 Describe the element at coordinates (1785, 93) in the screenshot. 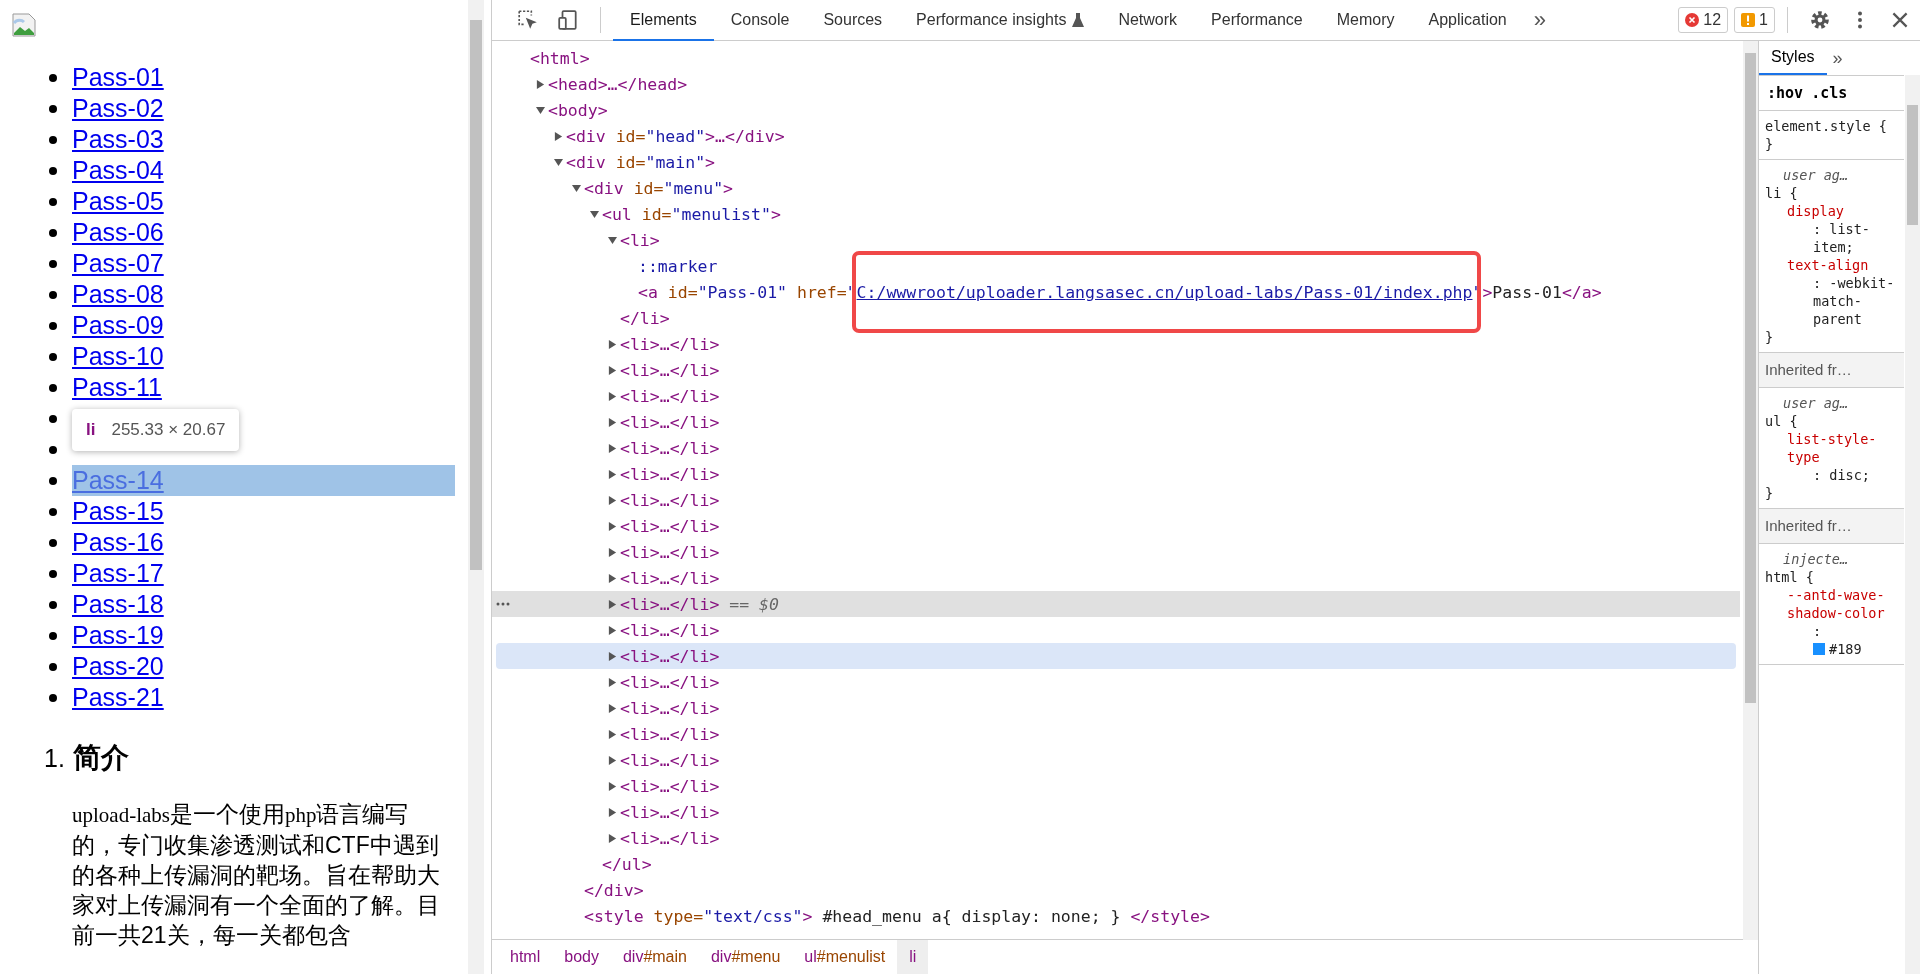

I see `filter-toggle: :hov` at that location.